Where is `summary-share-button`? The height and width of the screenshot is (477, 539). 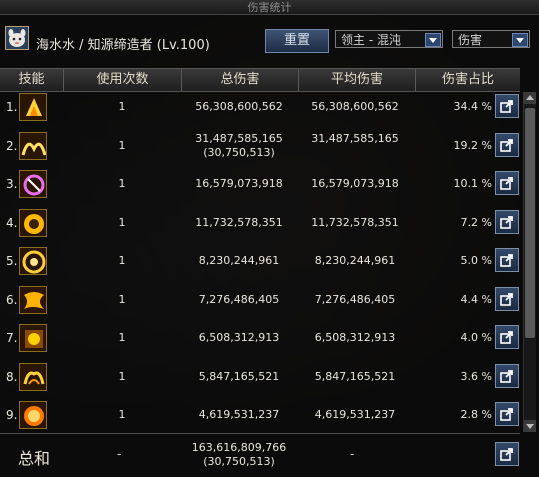
summary-share-button is located at coordinates (507, 454).